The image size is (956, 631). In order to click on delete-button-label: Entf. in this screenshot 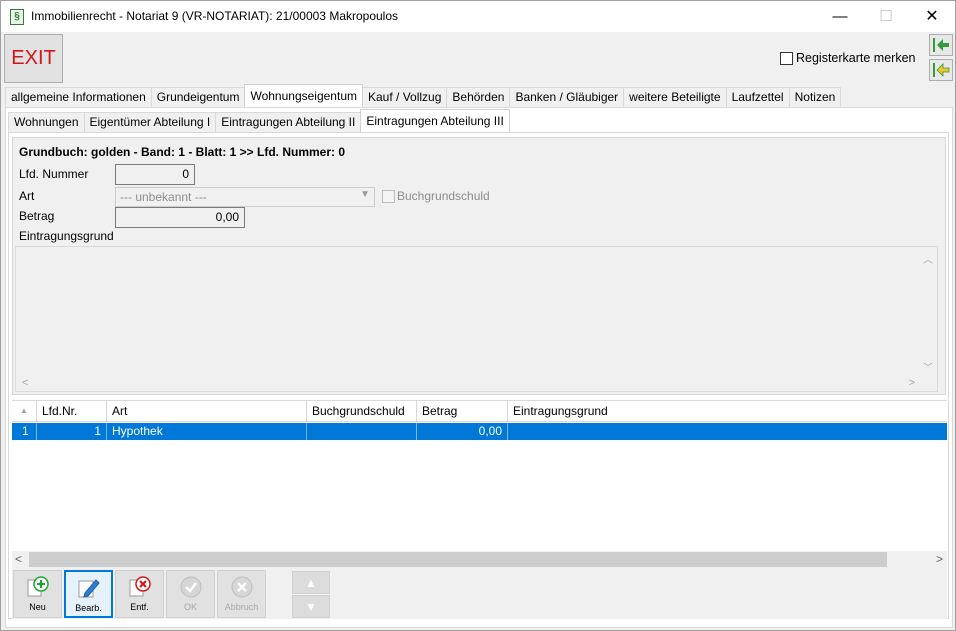, I will do `click(139, 607)`.